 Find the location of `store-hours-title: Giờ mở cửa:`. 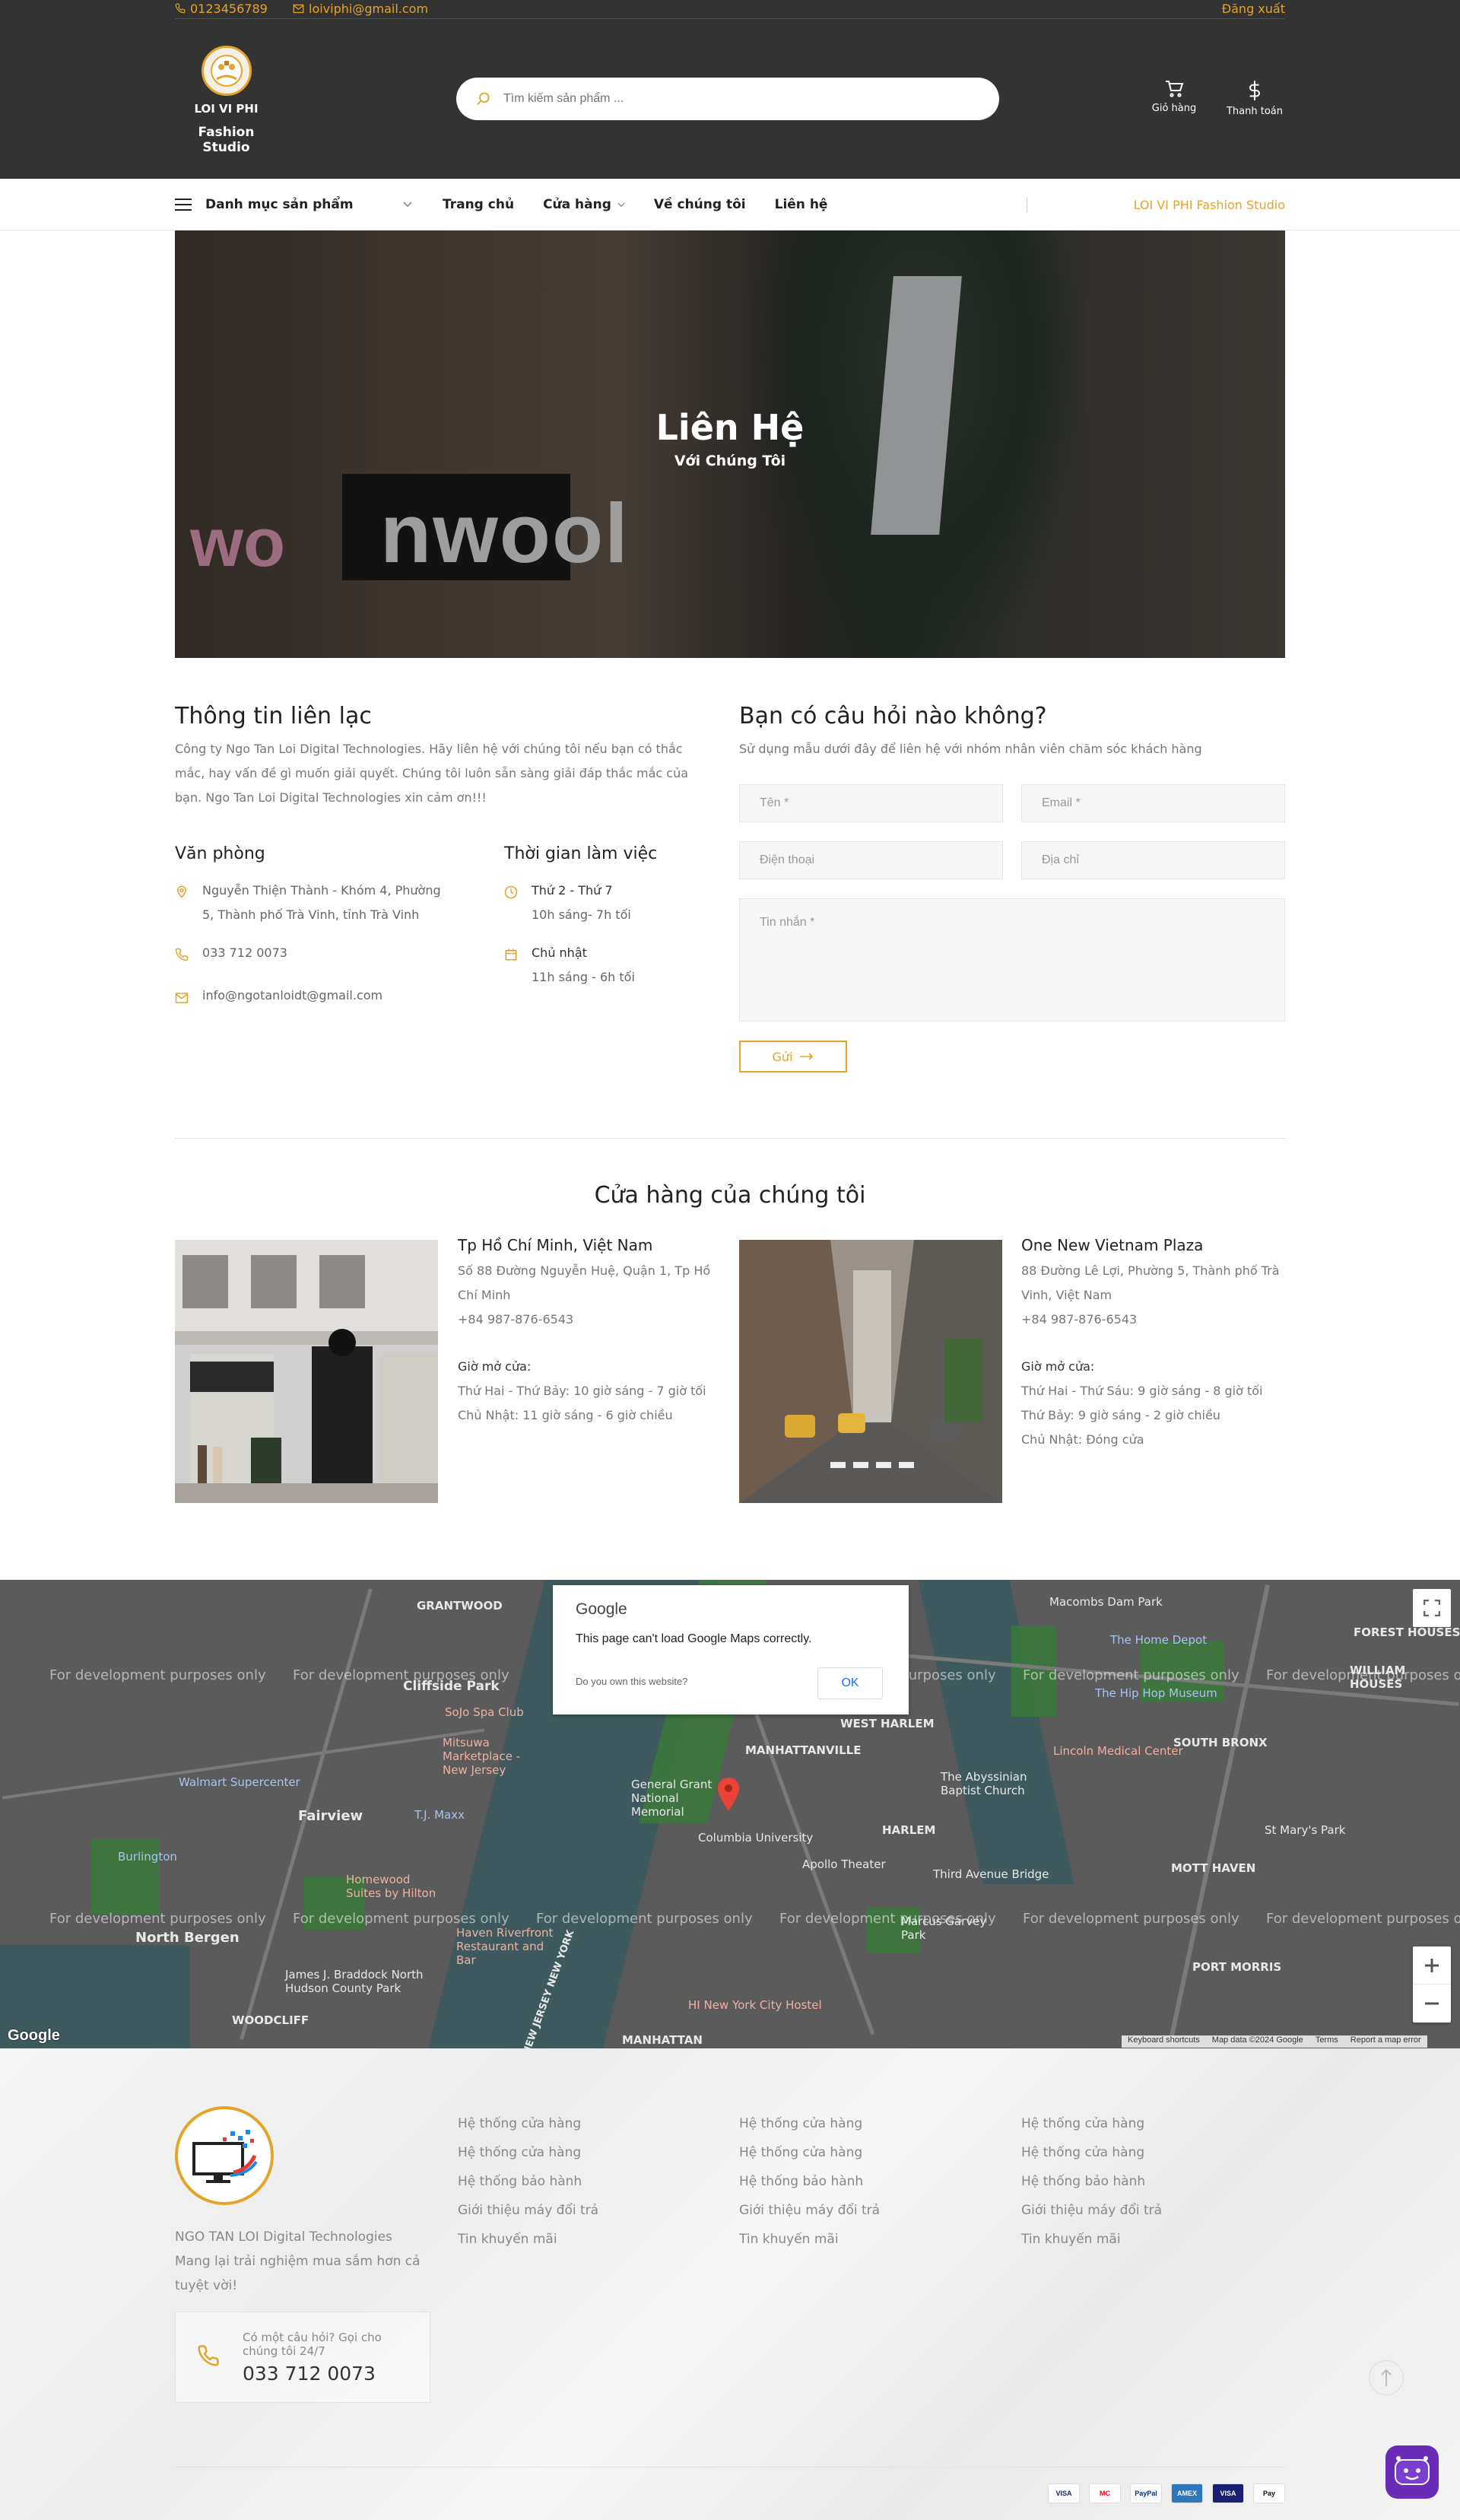

store-hours-title: Giờ mở cửa: is located at coordinates (495, 1366).